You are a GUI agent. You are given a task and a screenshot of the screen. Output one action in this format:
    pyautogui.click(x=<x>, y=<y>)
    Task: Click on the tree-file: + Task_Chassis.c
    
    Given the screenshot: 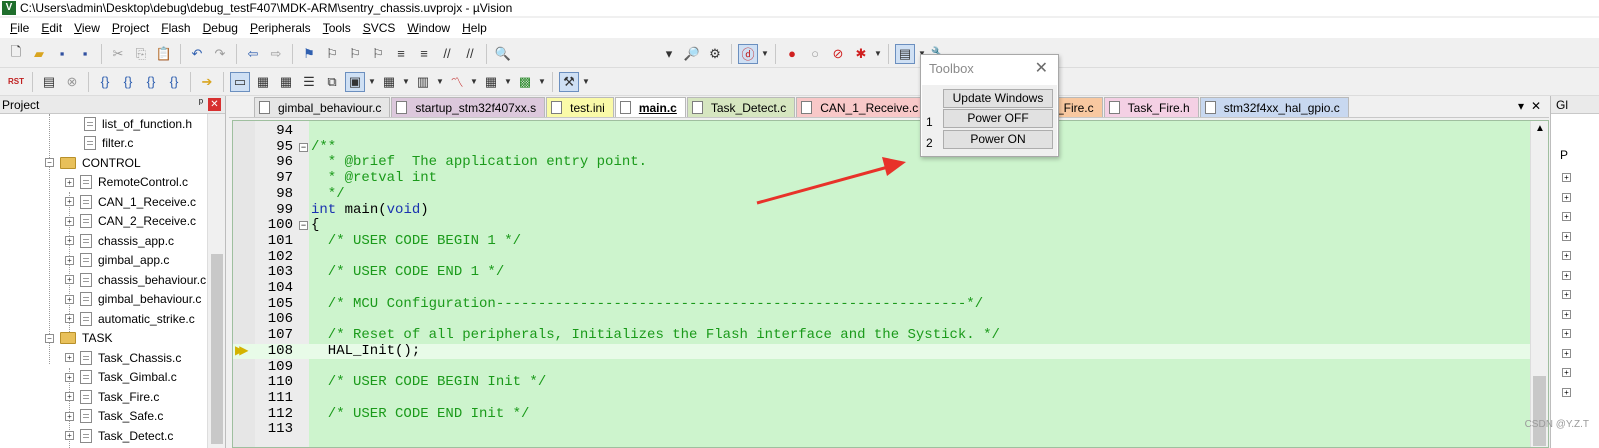 What is the action you would take?
    pyautogui.click(x=123, y=357)
    